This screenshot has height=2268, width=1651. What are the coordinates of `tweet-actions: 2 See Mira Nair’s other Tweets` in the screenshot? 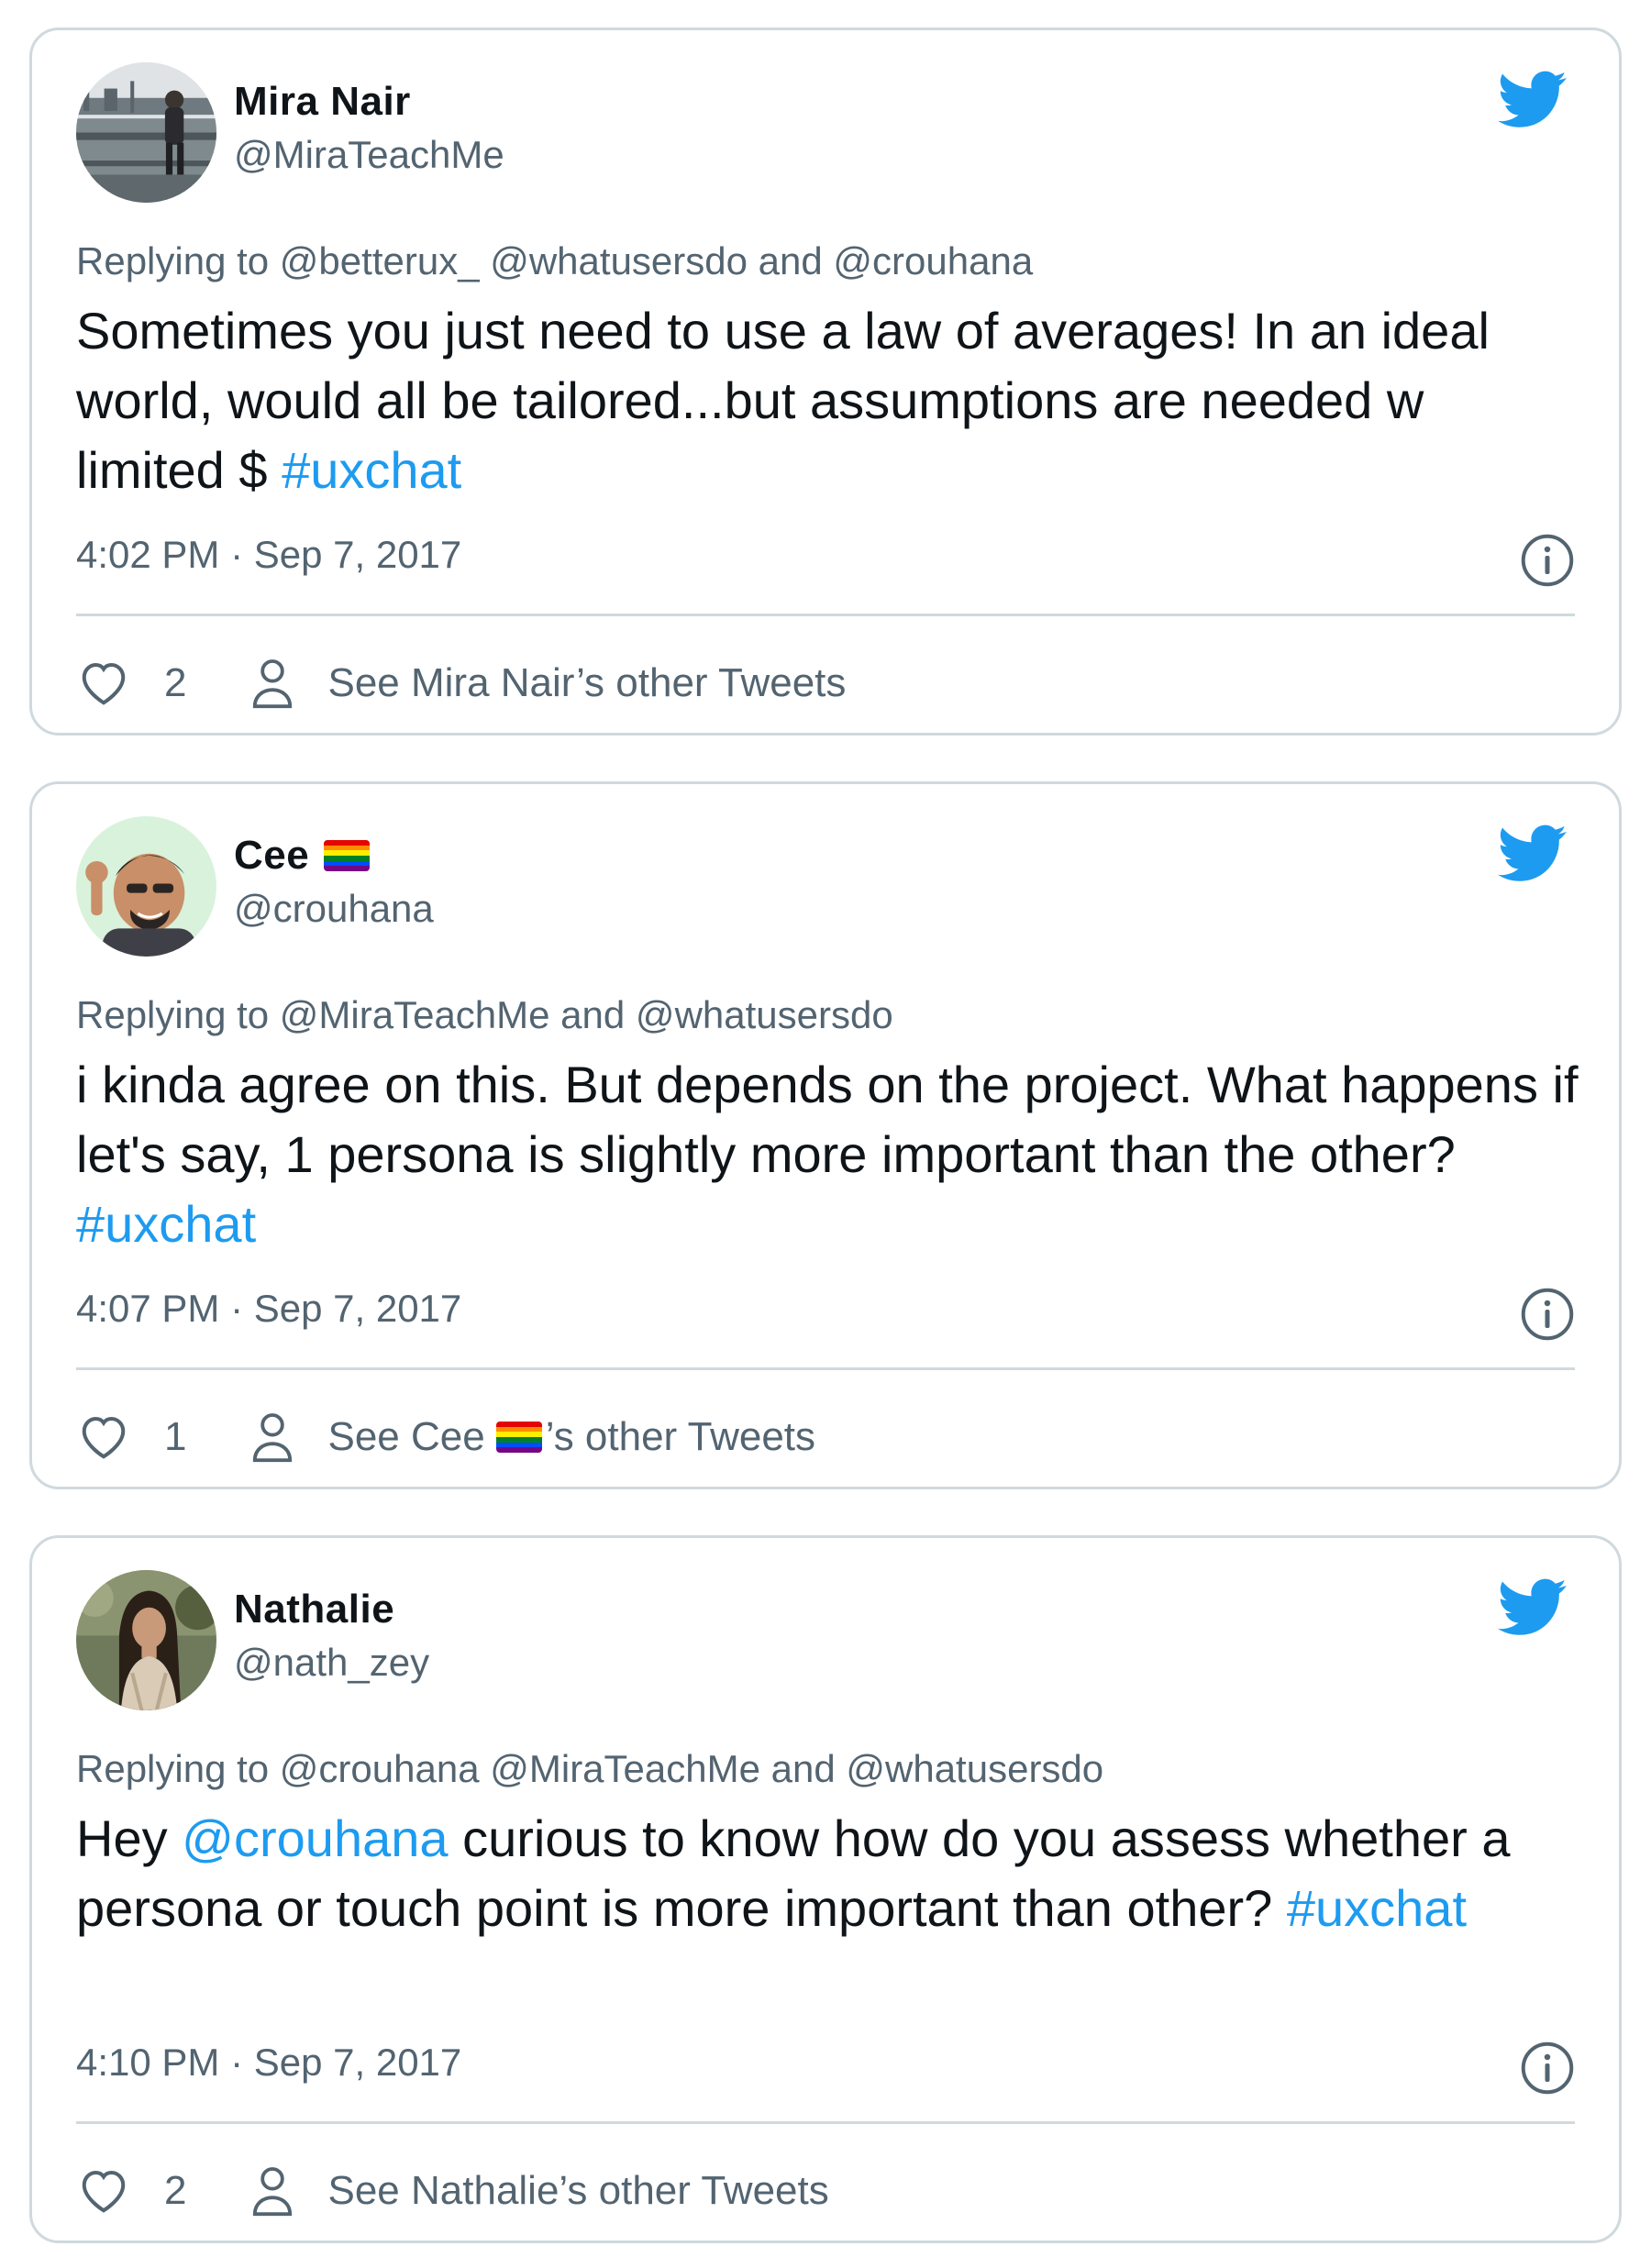 It's located at (461, 683).